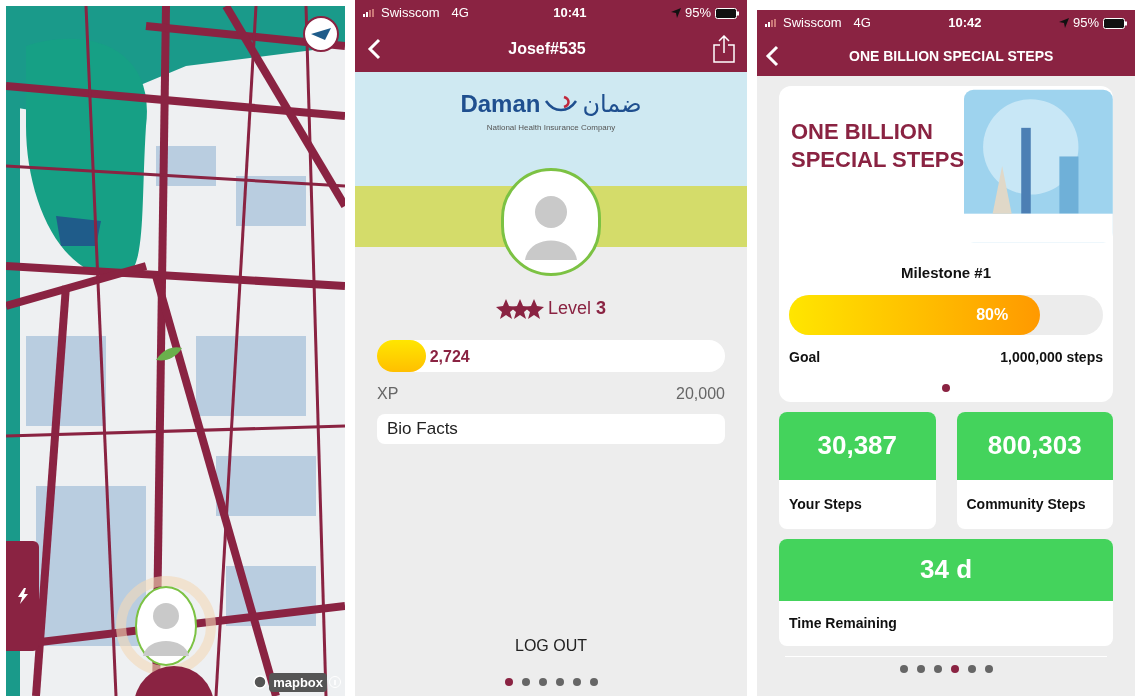 This screenshot has height=696, width=1135. I want to click on time-label: Time Remaining, so click(843, 623).